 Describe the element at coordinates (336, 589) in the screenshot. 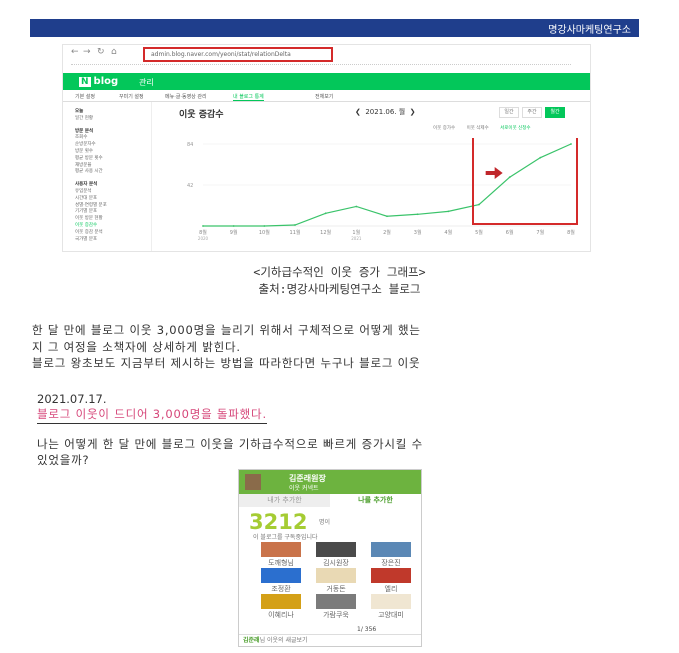

I see `neighbor-name: 거동돈` at that location.